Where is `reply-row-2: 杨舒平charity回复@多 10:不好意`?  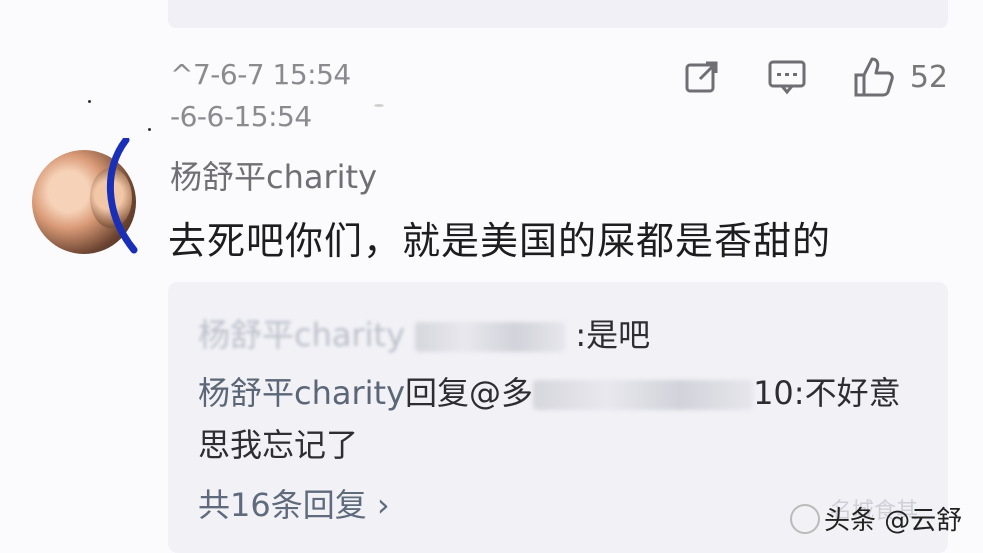 reply-row-2: 杨舒平charity回复@多 10:不好意 is located at coordinates (549, 391).